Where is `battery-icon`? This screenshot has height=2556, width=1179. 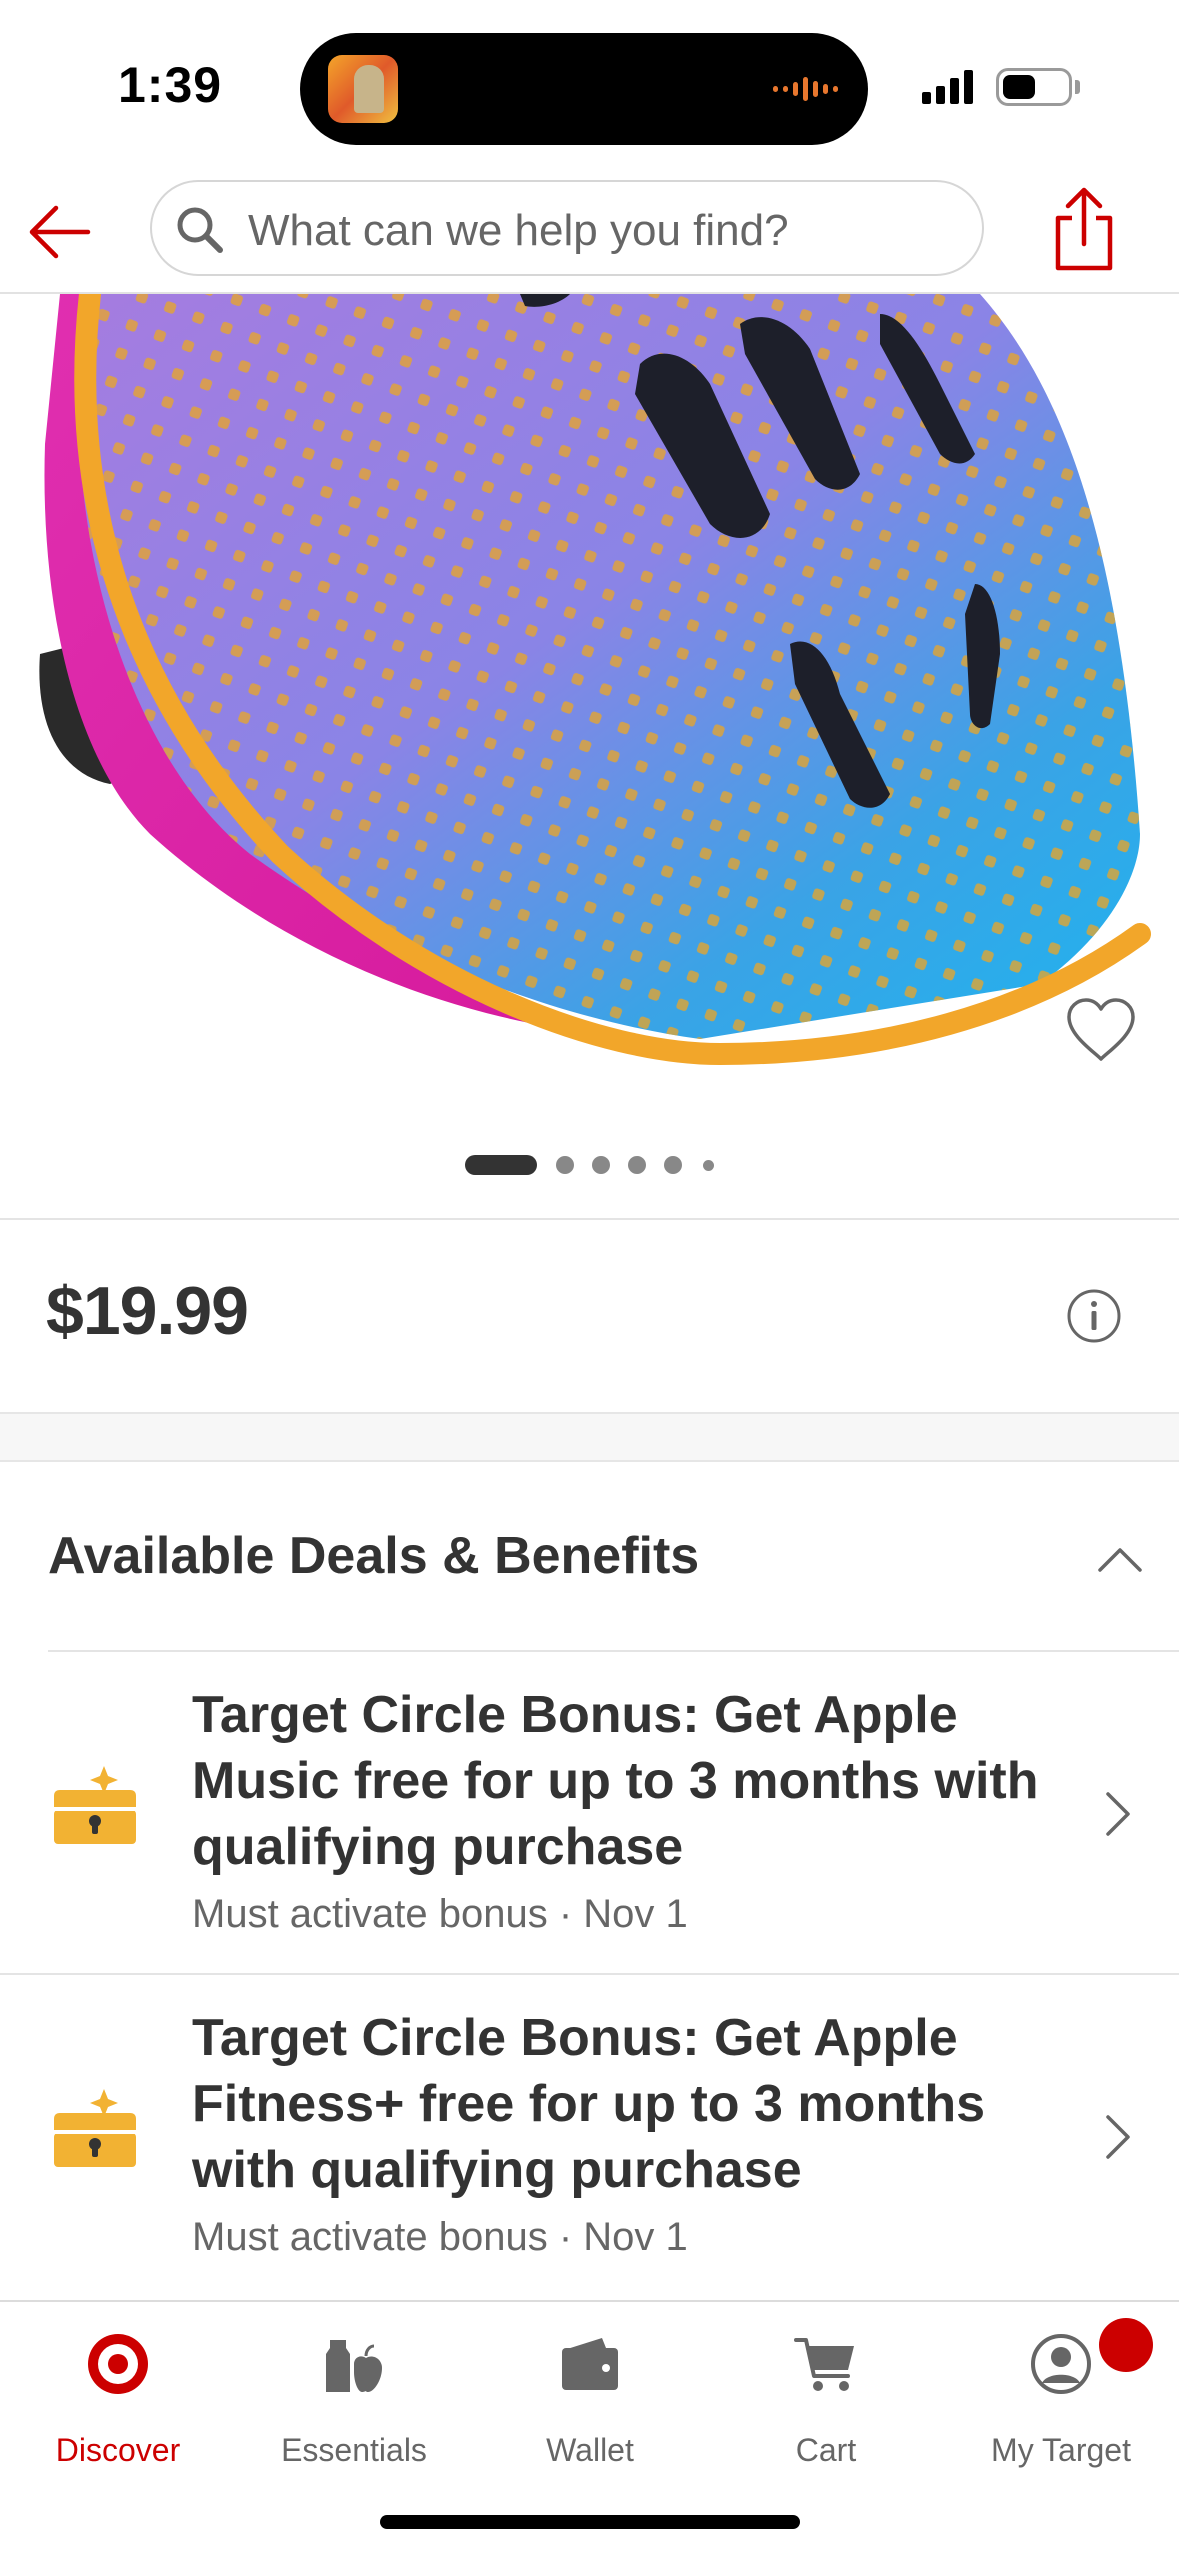 battery-icon is located at coordinates (1034, 87).